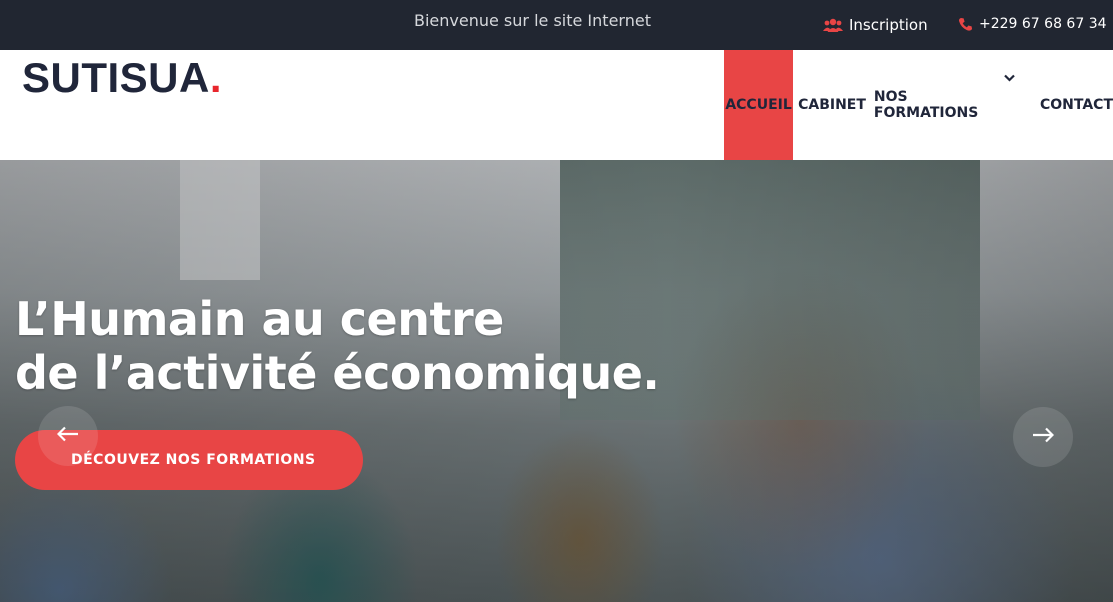 The height and width of the screenshot is (602, 1113). What do you see at coordinates (926, 105) in the screenshot?
I see `nav-item-nos-formations-label: NOS FORMATIONS` at bounding box center [926, 105].